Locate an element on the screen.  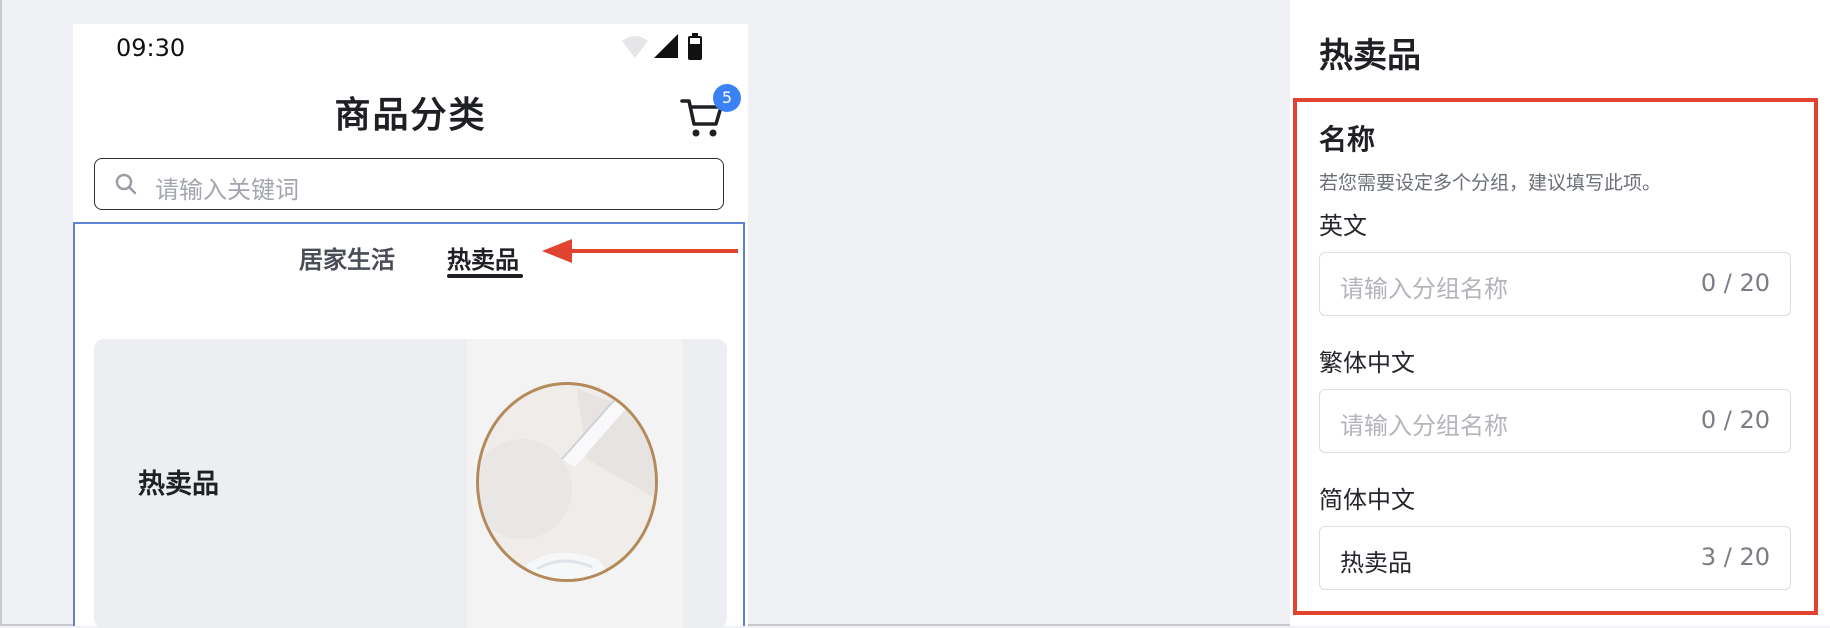
tab-hot-items: 热卖品 is located at coordinates (483, 257).